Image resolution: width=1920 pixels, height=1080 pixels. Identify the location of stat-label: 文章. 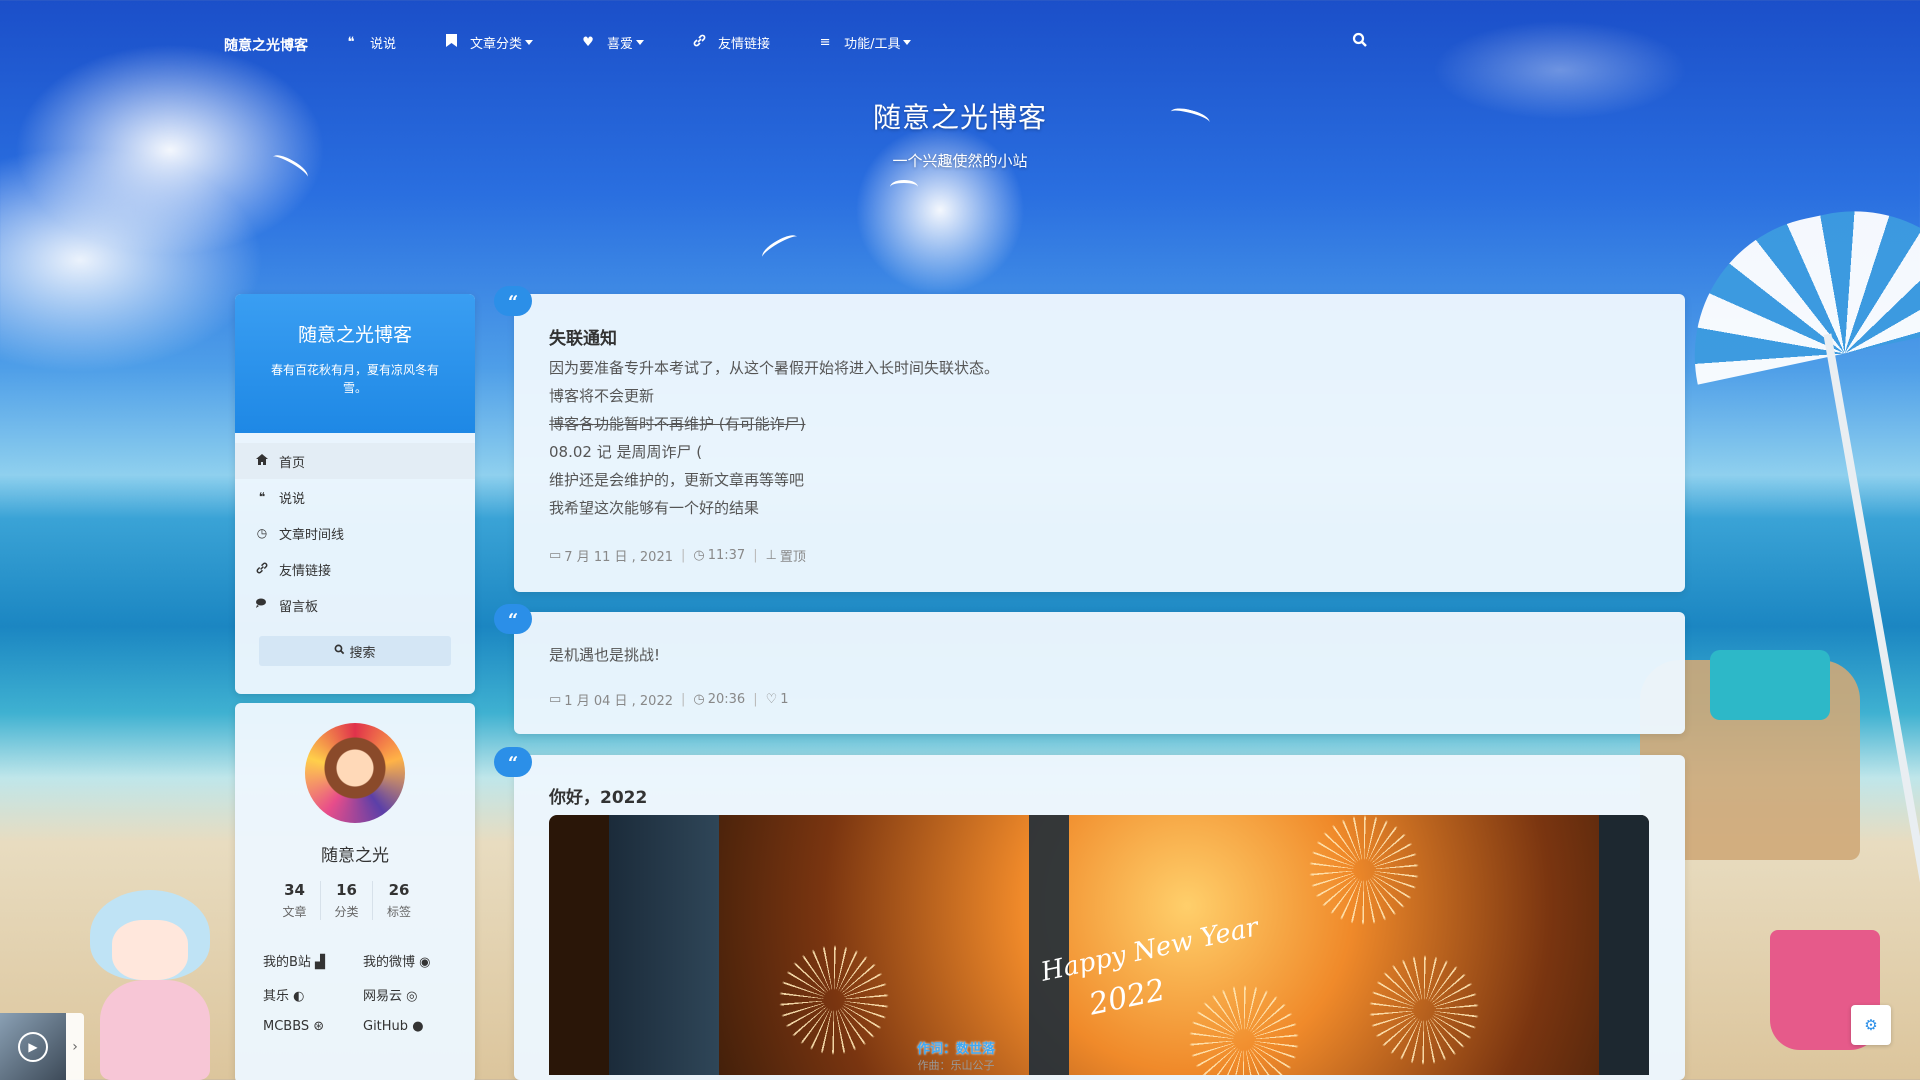
(294, 912).